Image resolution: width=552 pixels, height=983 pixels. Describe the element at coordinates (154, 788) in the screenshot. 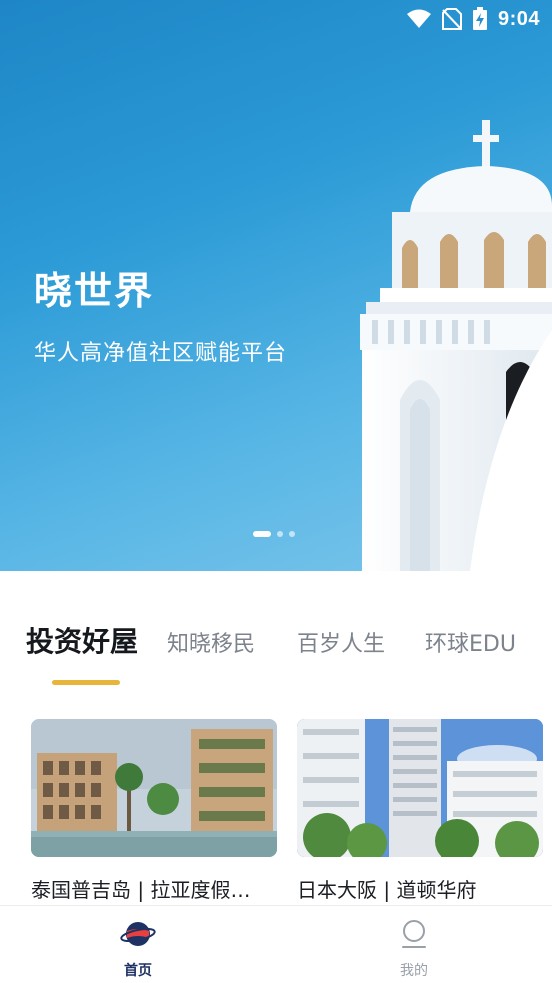

I see `property-image-phuket` at that location.